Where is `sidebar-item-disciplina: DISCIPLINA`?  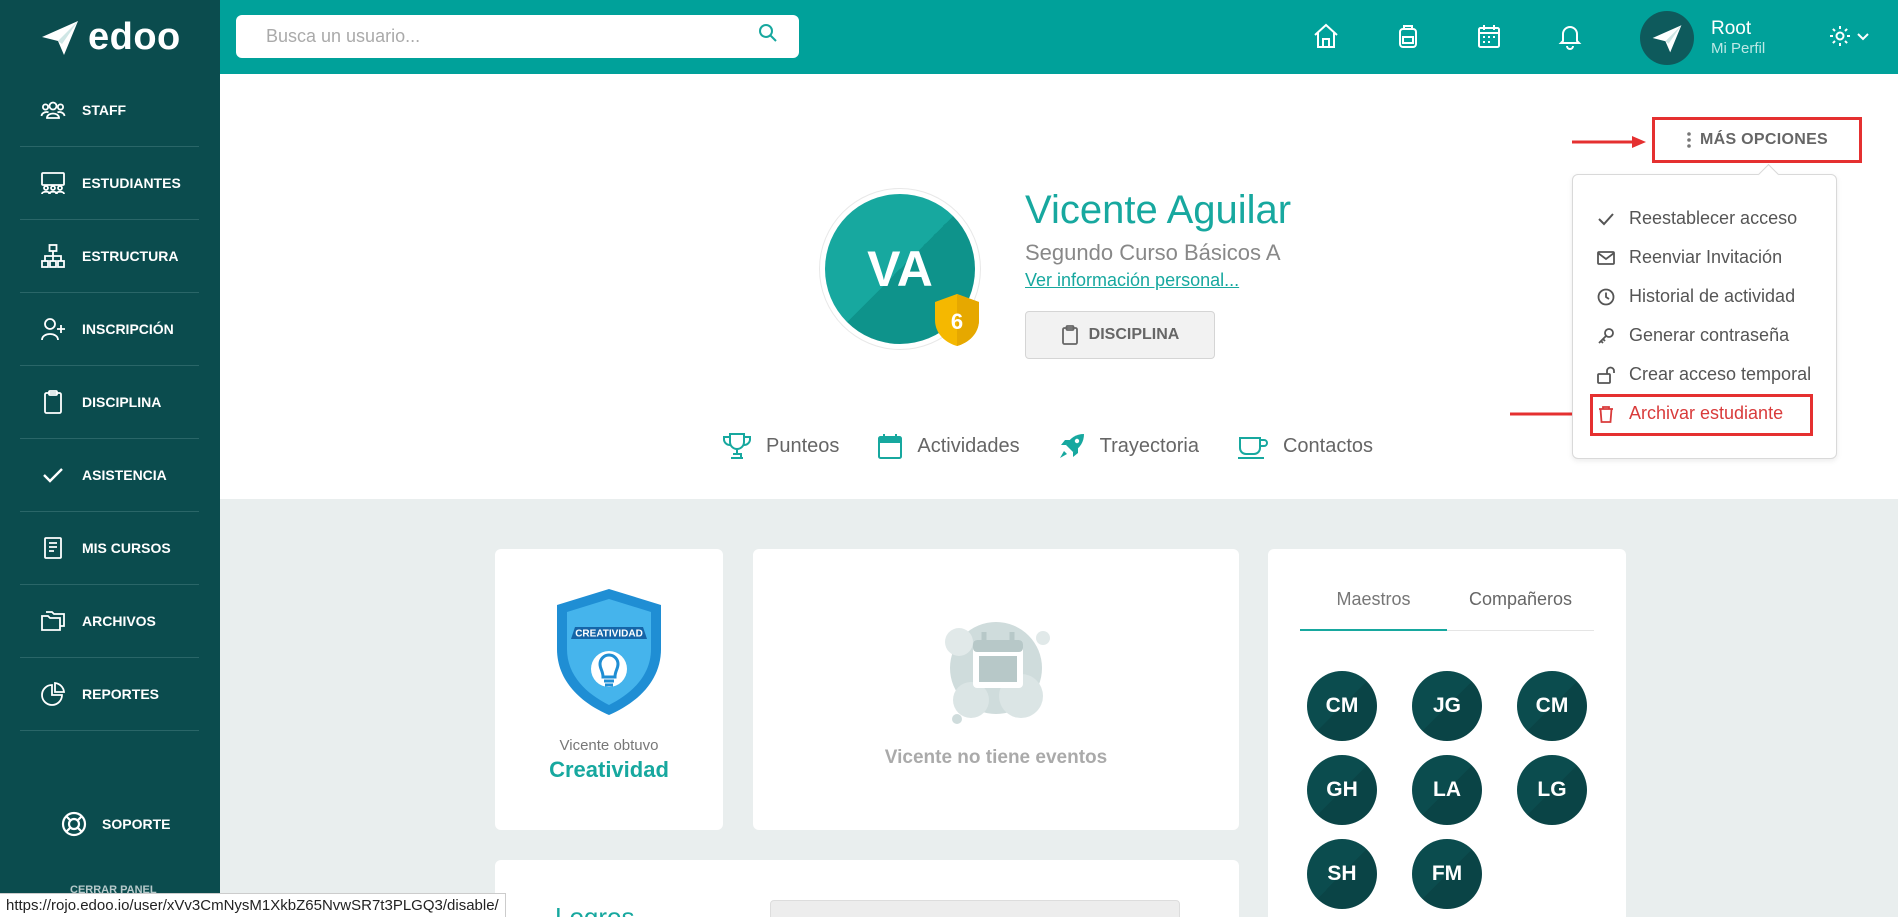 sidebar-item-disciplina: DISCIPLINA is located at coordinates (109, 402).